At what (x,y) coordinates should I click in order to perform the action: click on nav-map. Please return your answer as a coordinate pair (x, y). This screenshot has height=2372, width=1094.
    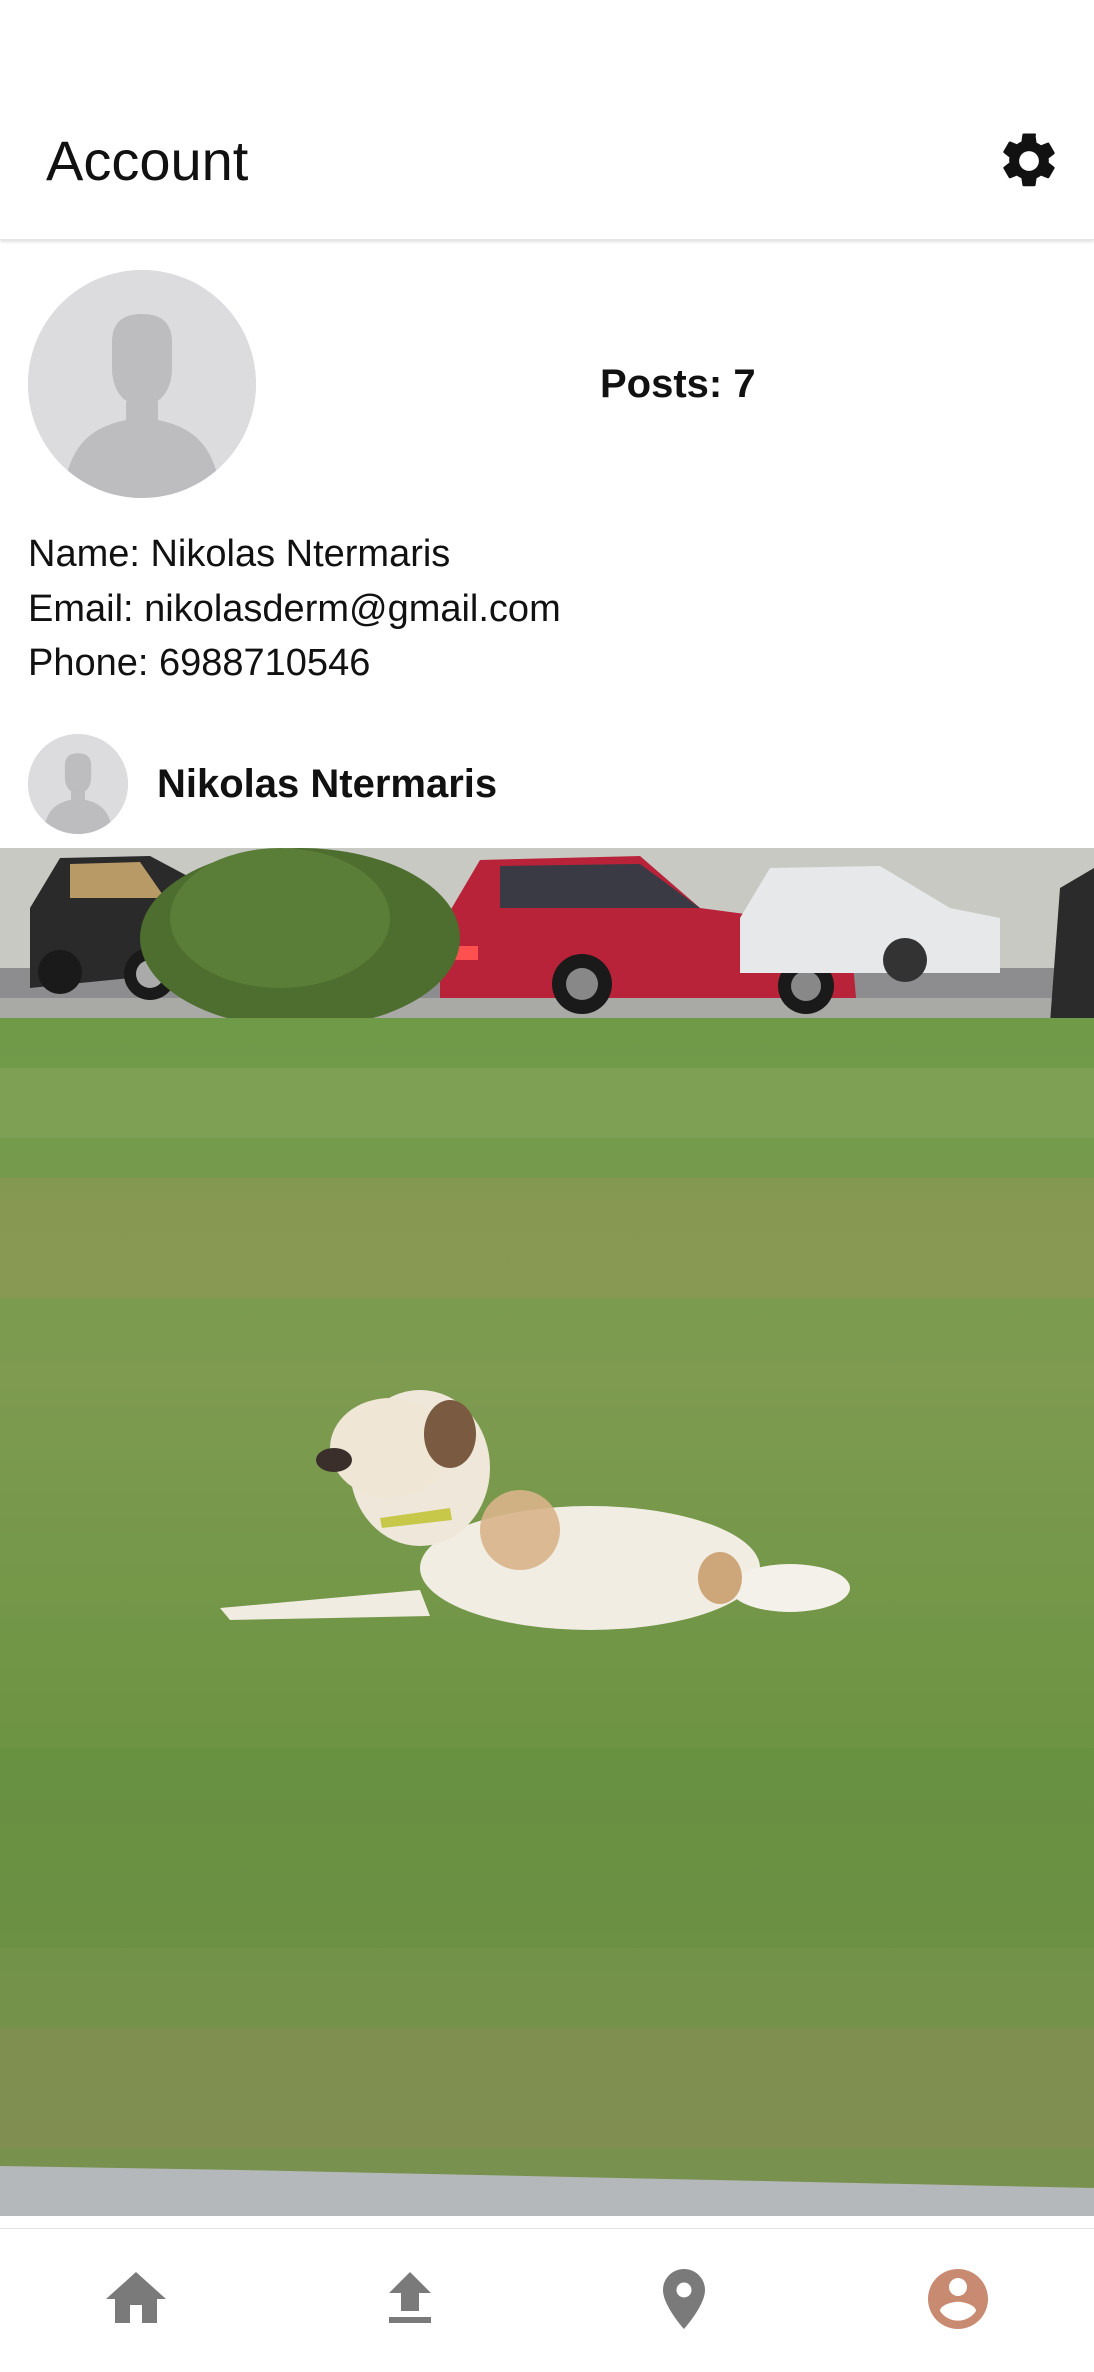
    Looking at the image, I should click on (684, 2299).